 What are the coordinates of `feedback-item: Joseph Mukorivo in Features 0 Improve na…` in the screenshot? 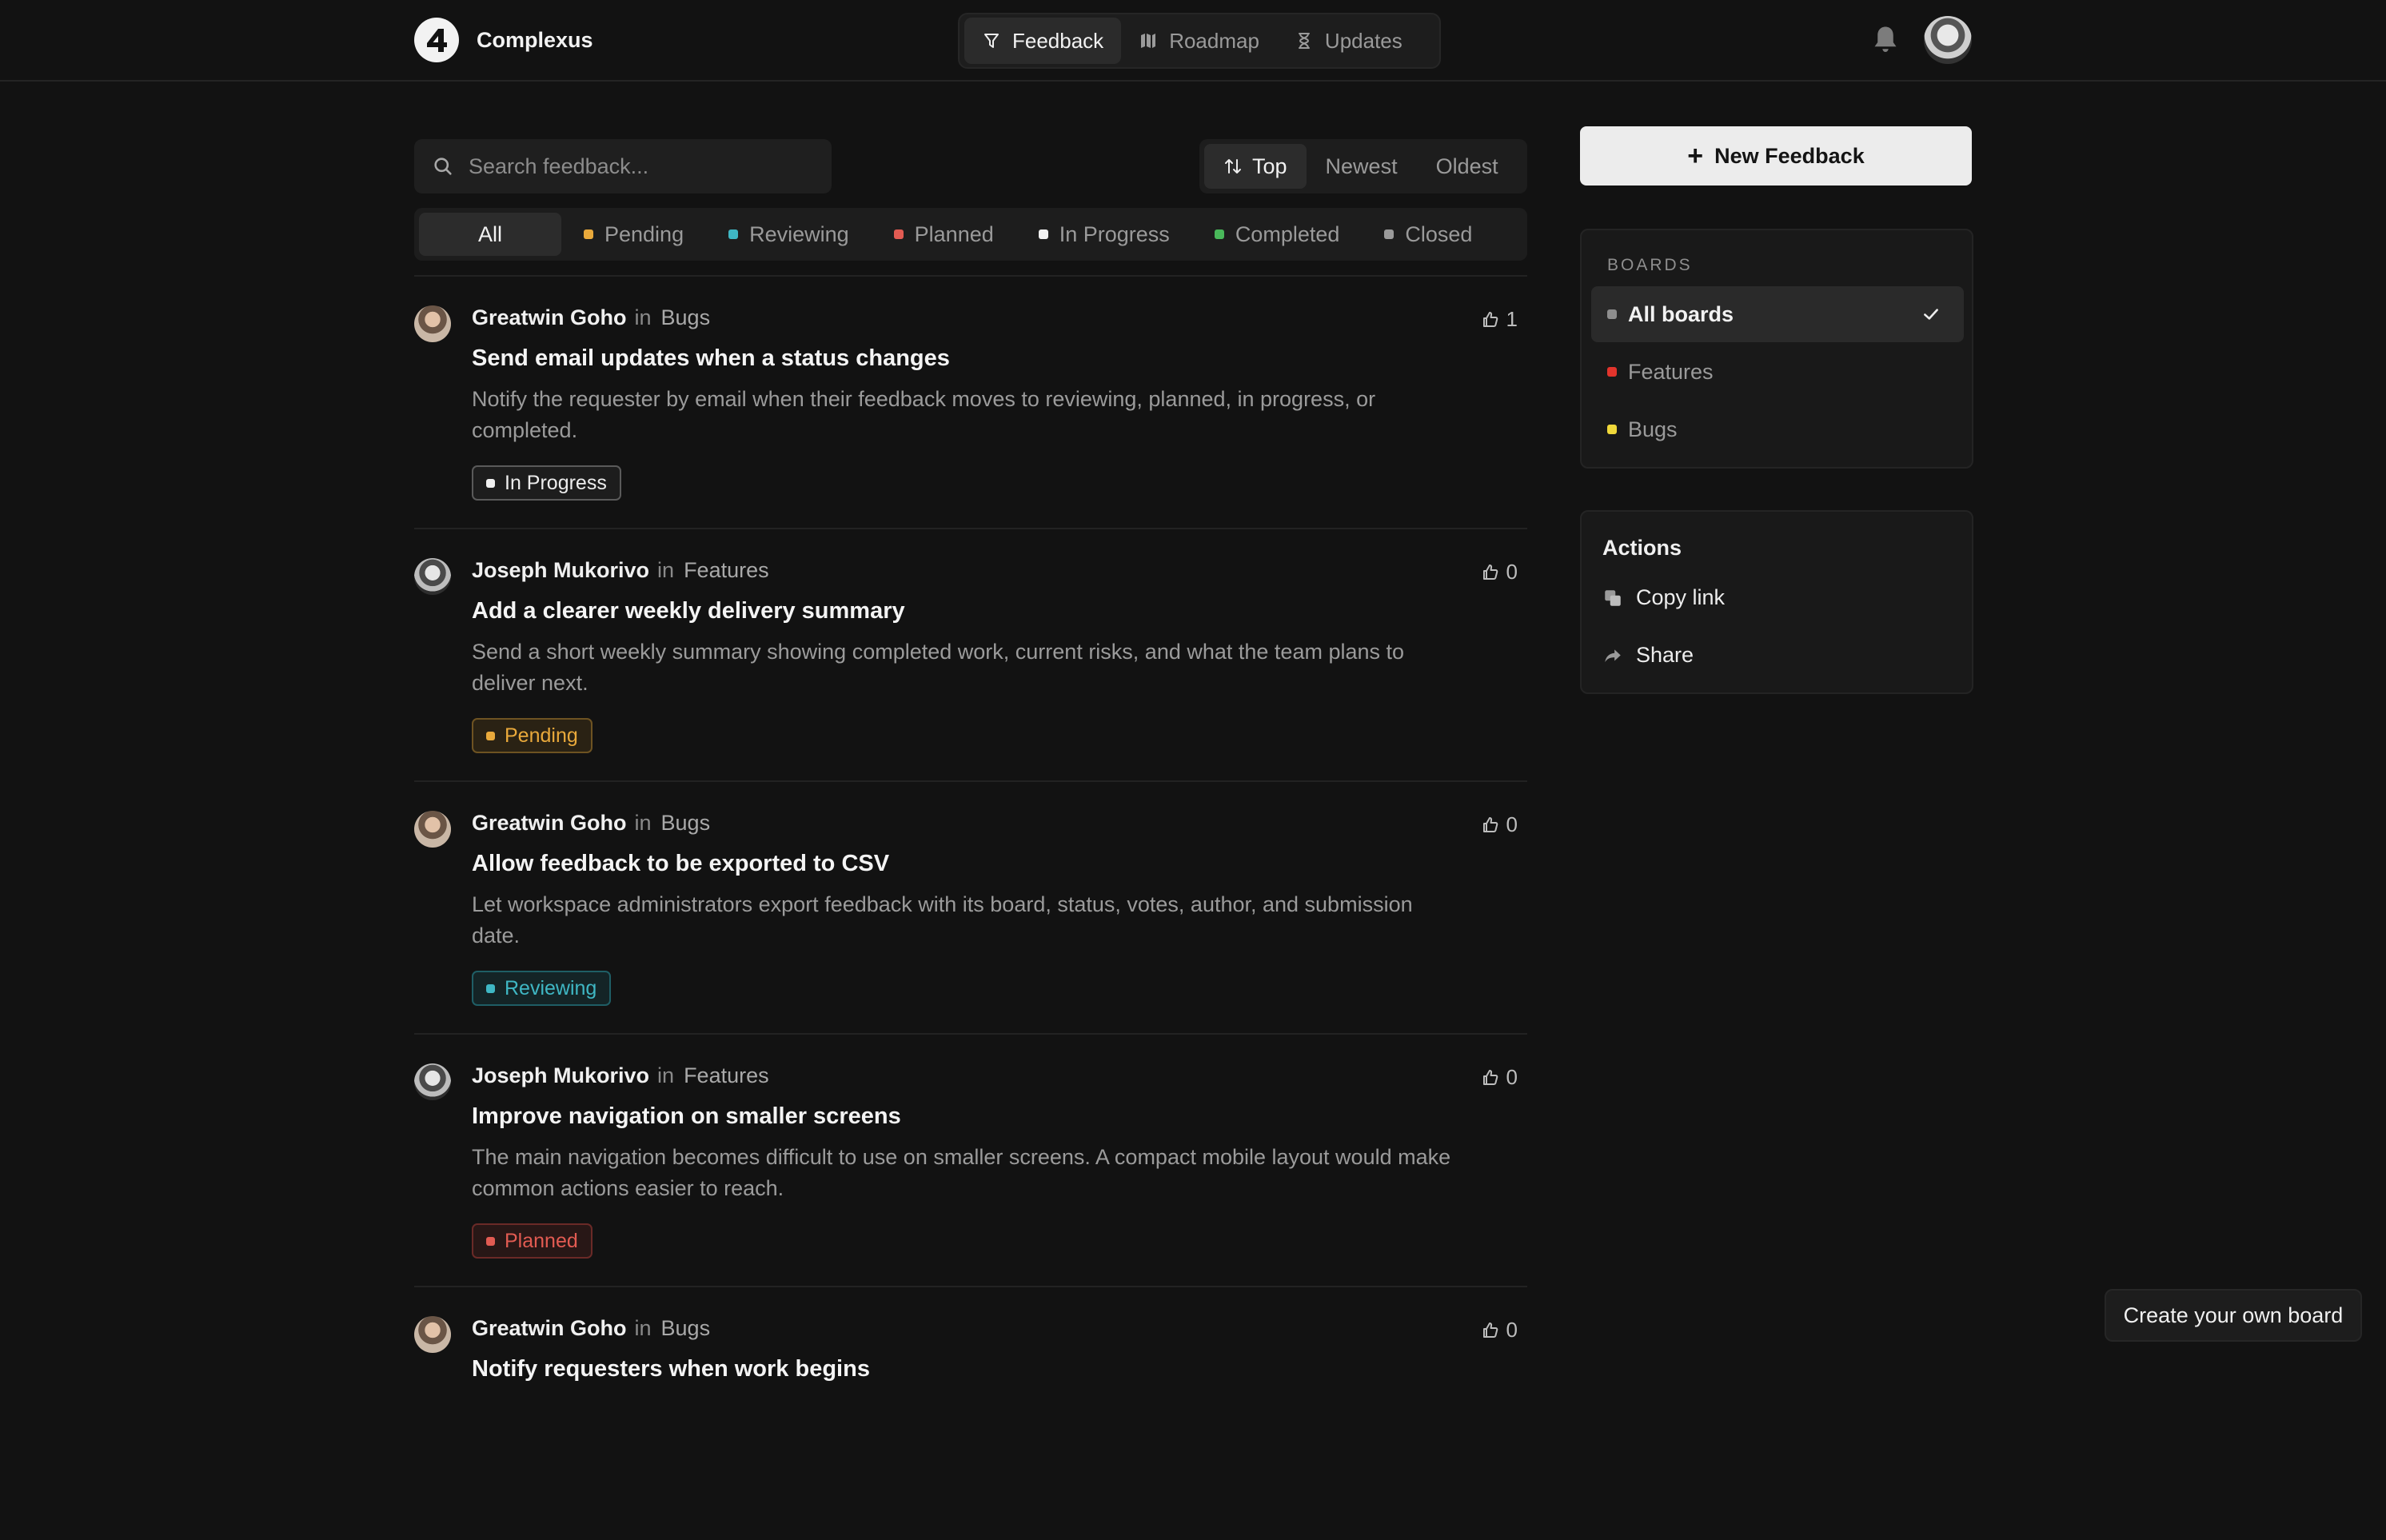 It's located at (970, 1161).